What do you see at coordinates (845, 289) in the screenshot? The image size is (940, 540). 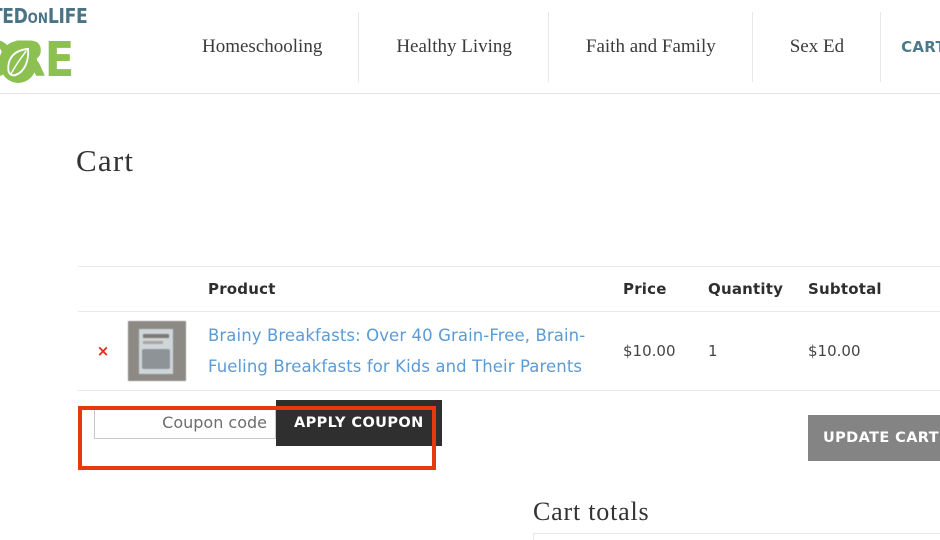 I see `header-subtotal: Subtotal` at bounding box center [845, 289].